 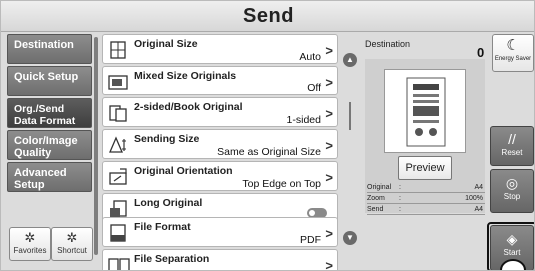 What do you see at coordinates (118, 208) in the screenshot?
I see `long-original-icon` at bounding box center [118, 208].